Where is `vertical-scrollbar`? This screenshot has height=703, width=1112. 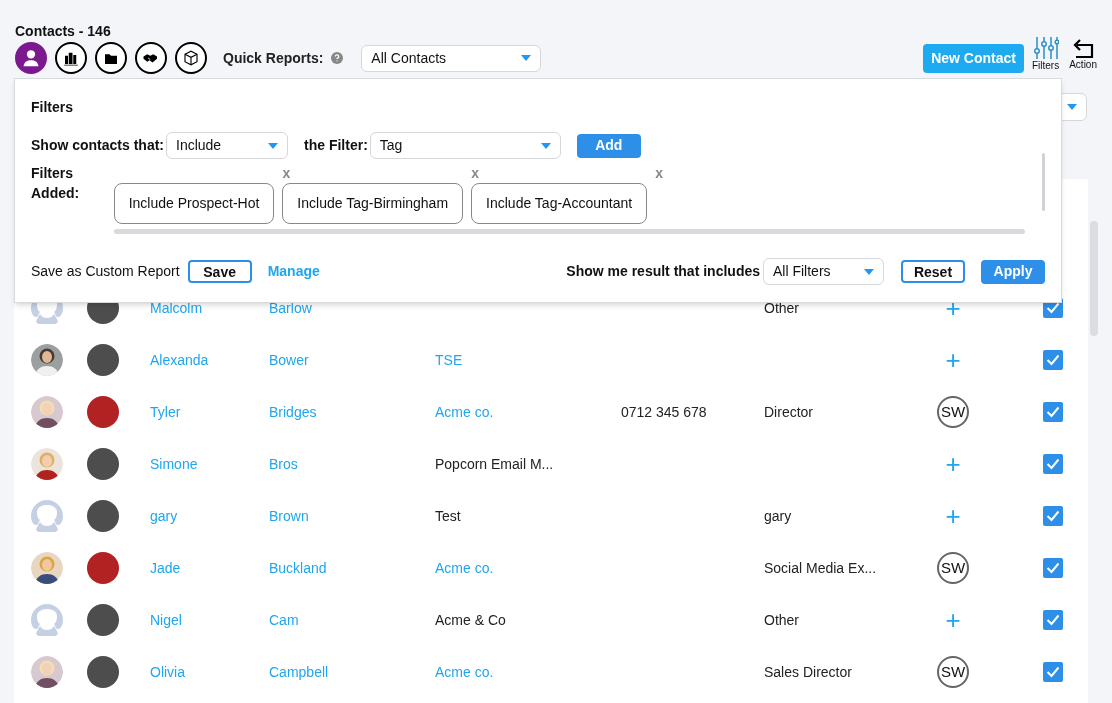
vertical-scrollbar is located at coordinates (1043, 182).